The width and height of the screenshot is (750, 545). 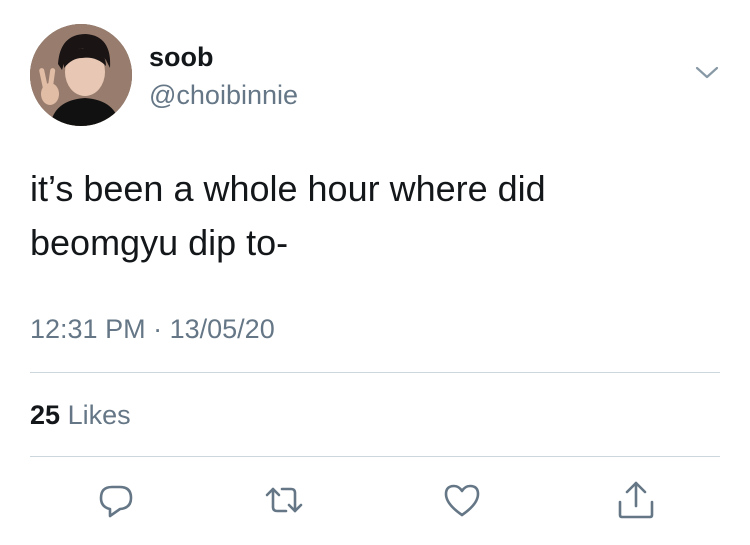 I want to click on likes-count: 25, so click(x=45, y=415).